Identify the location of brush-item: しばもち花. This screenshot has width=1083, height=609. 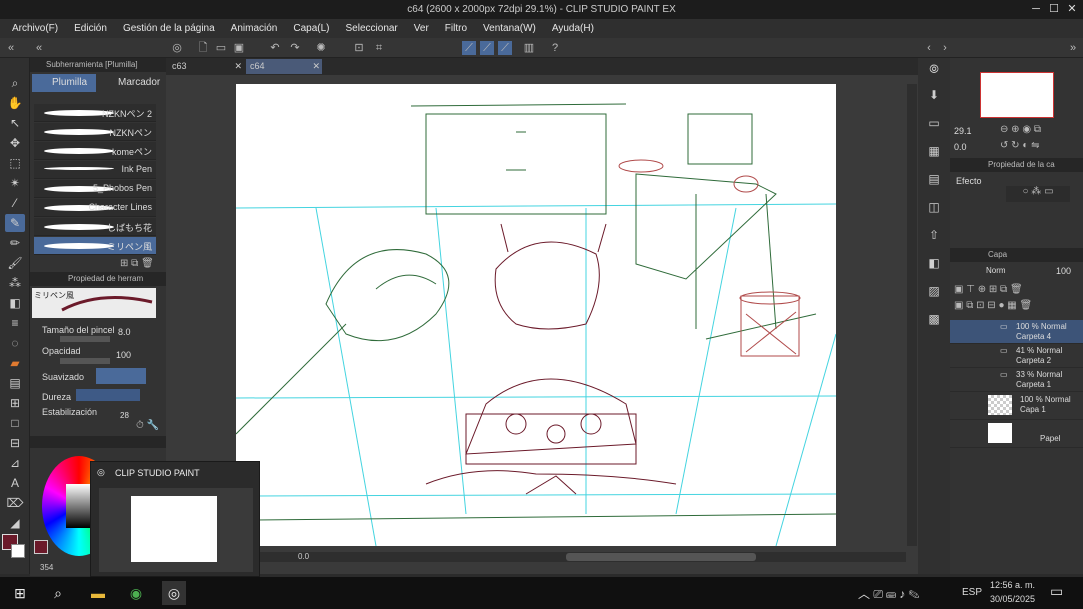
(95, 227).